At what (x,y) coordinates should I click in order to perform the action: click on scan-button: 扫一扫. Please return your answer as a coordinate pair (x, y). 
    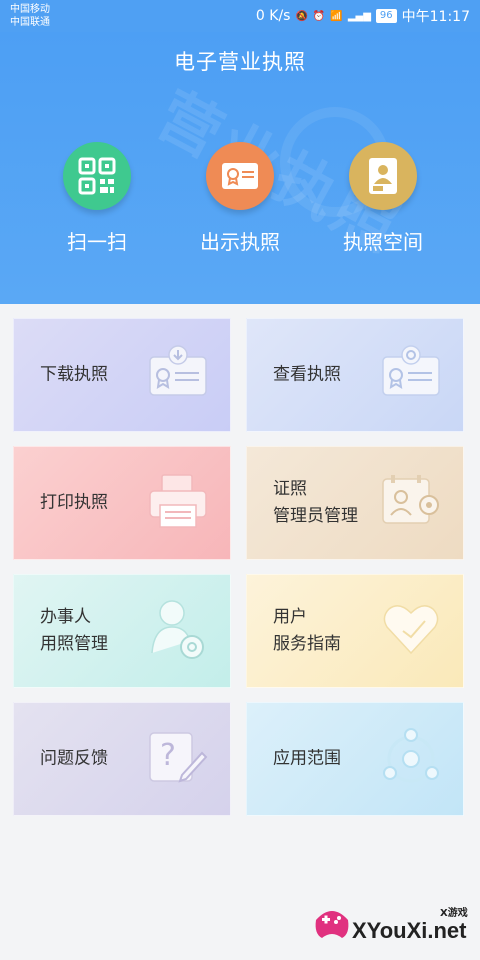
    Looking at the image, I should click on (97, 198).